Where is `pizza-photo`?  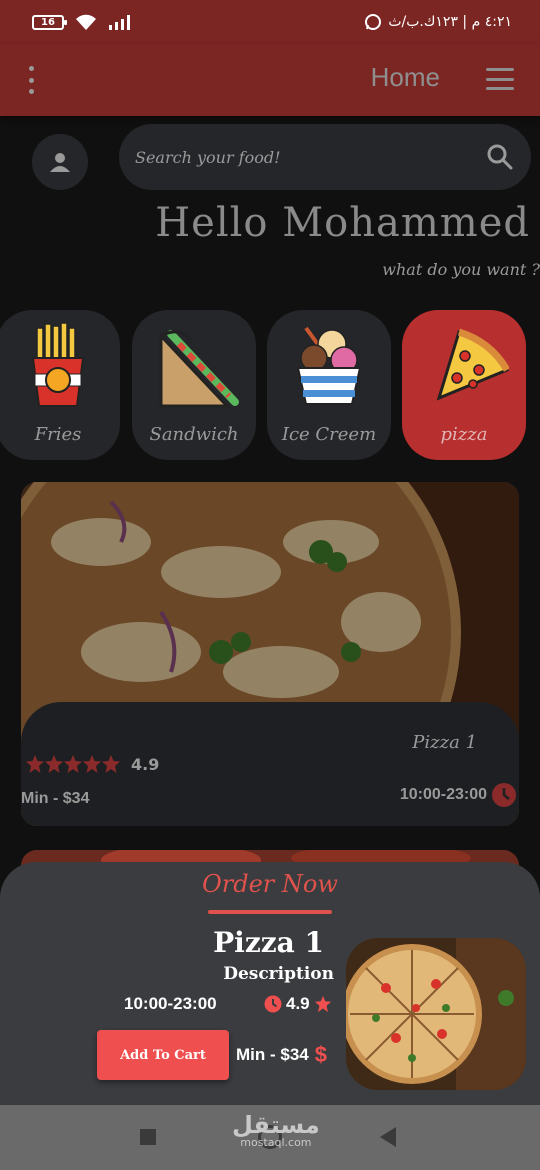 pizza-photo is located at coordinates (436, 1014).